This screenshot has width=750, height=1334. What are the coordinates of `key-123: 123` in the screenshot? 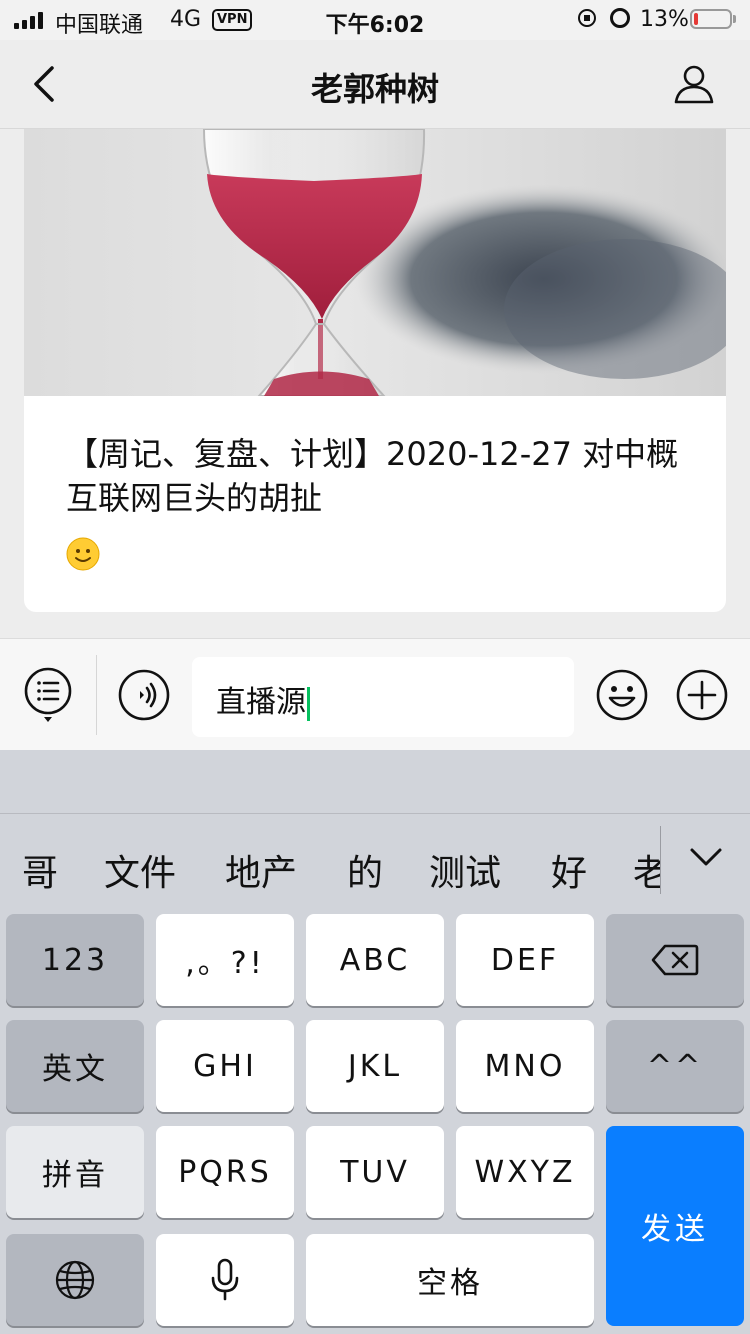 It's located at (75, 960).